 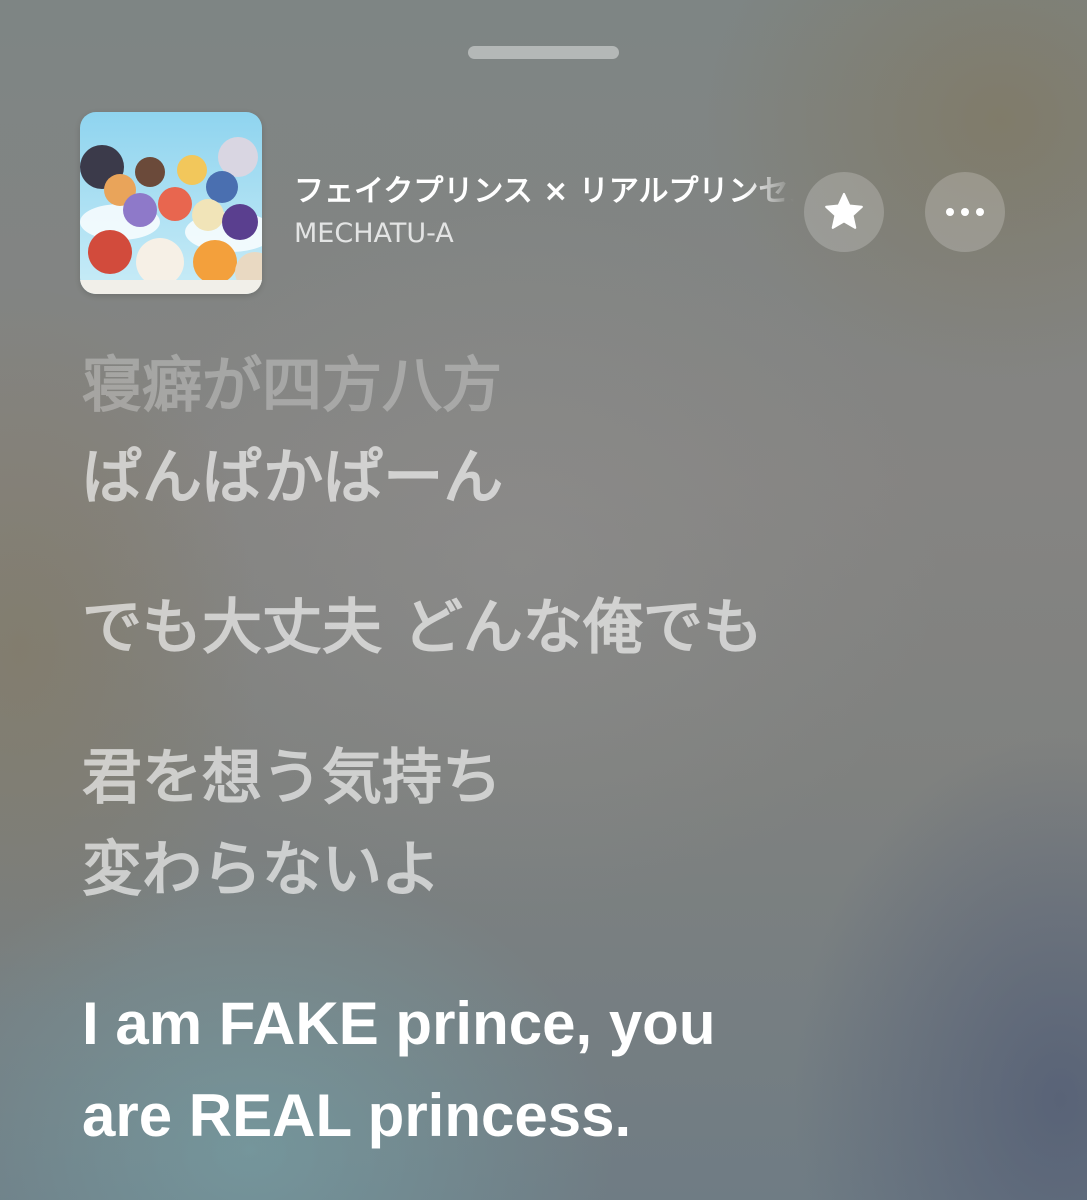 I want to click on lyric-line: 君を想う気持ち, so click(x=562, y=778).